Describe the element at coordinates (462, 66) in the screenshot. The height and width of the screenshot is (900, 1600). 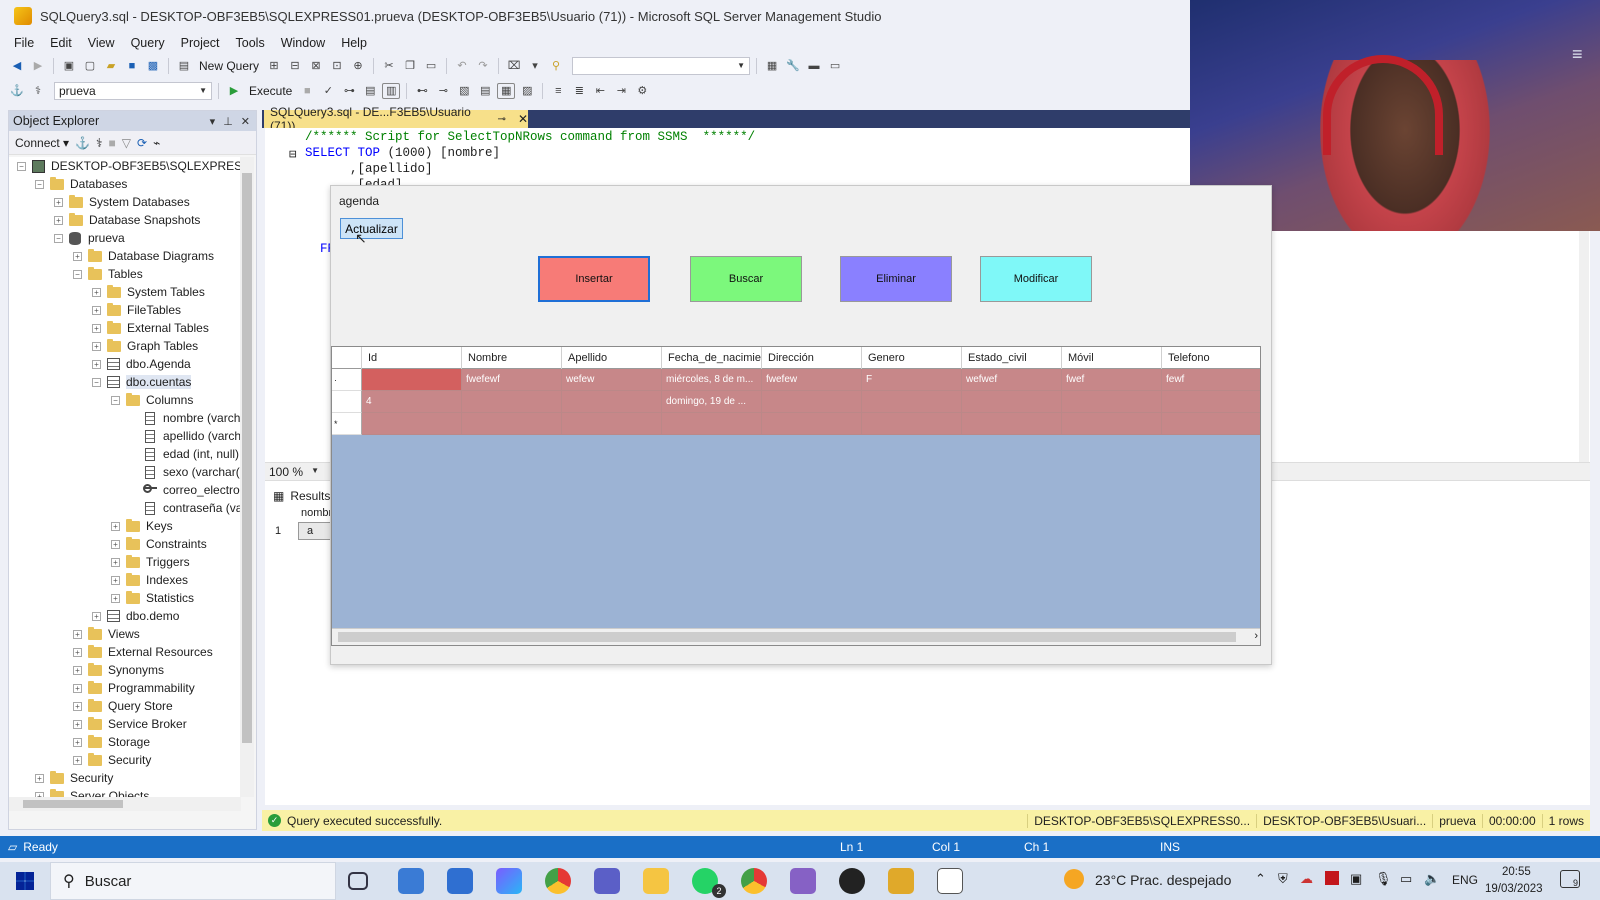
I see `undo-icon: ↶` at that location.